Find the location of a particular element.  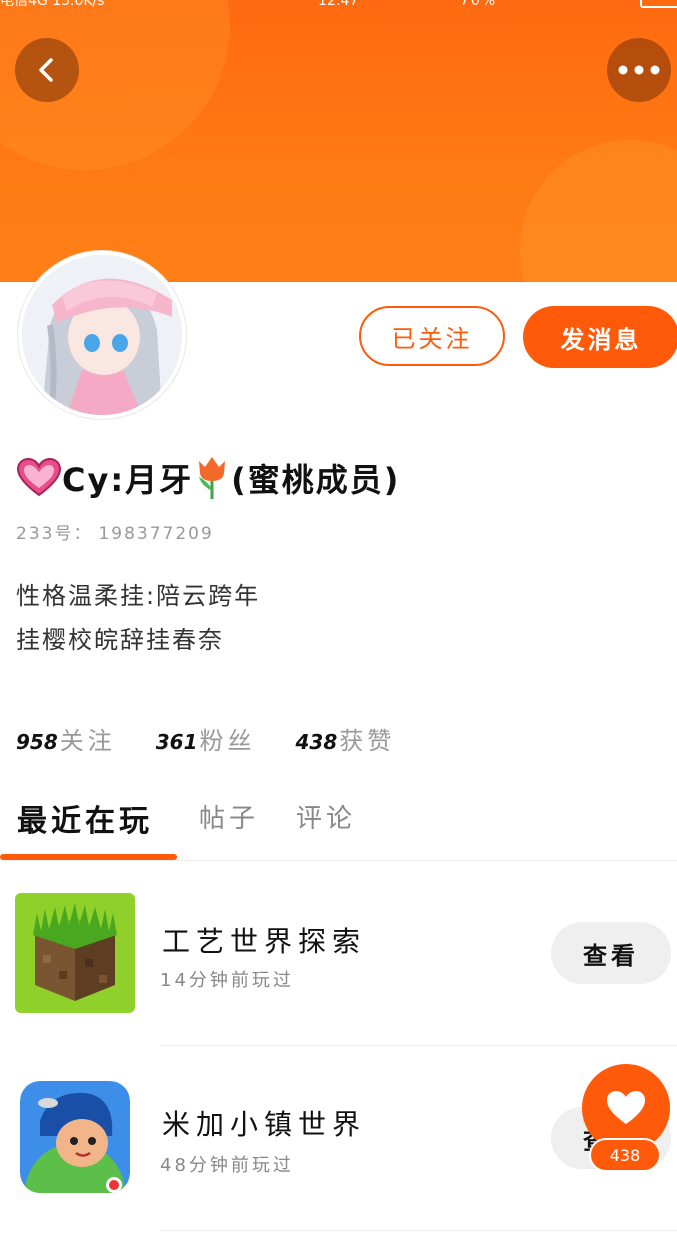

stat-number: 438 is located at coordinates (316, 741).